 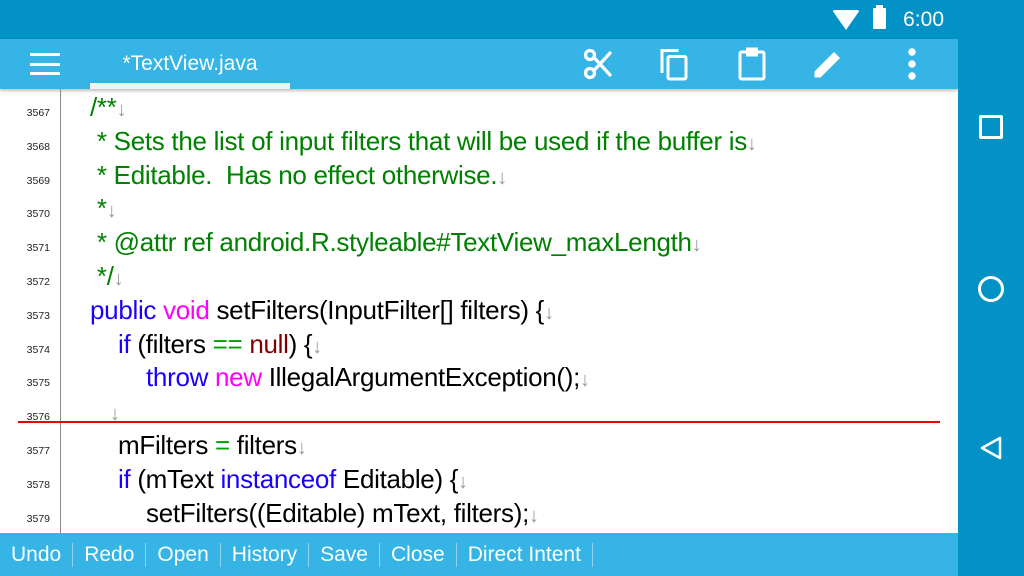 I want to click on code-text: *↓, so click(x=103, y=208).